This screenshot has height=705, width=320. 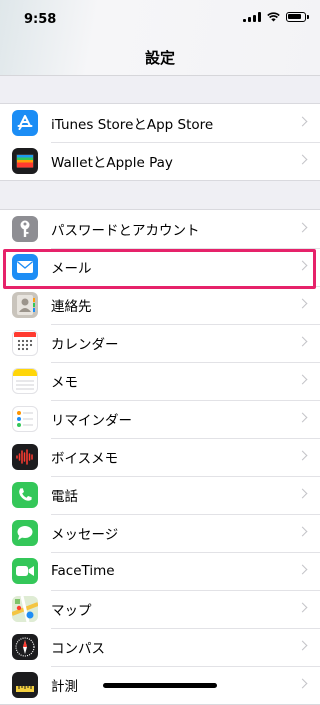 I want to click on measure-icon, so click(x=25, y=685).